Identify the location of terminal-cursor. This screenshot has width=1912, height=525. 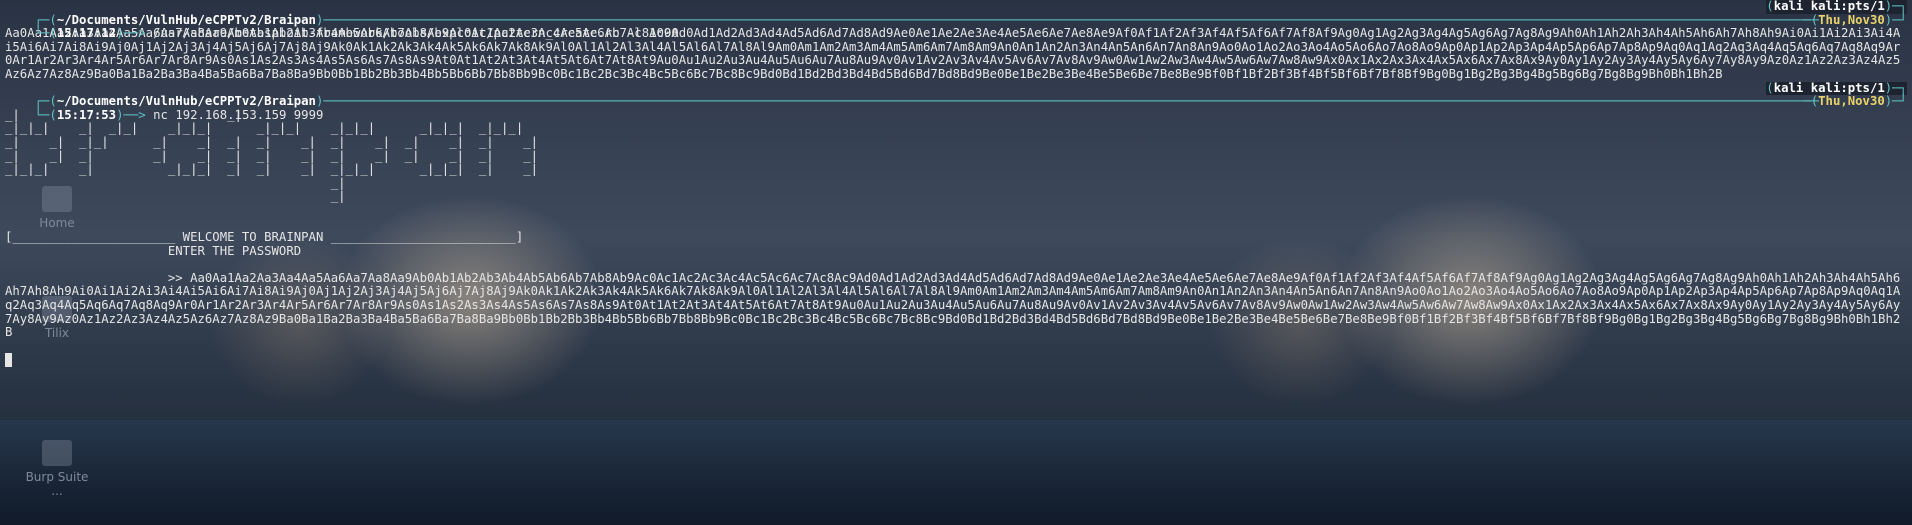
(8, 360).